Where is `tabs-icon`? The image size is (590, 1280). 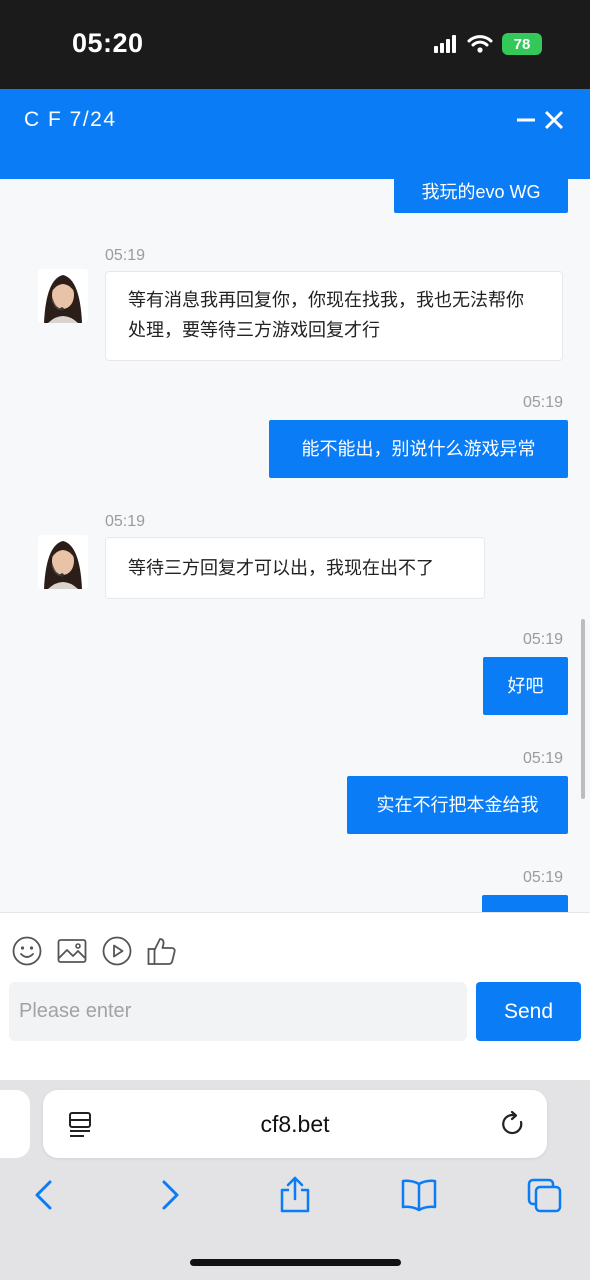 tabs-icon is located at coordinates (545, 1195).